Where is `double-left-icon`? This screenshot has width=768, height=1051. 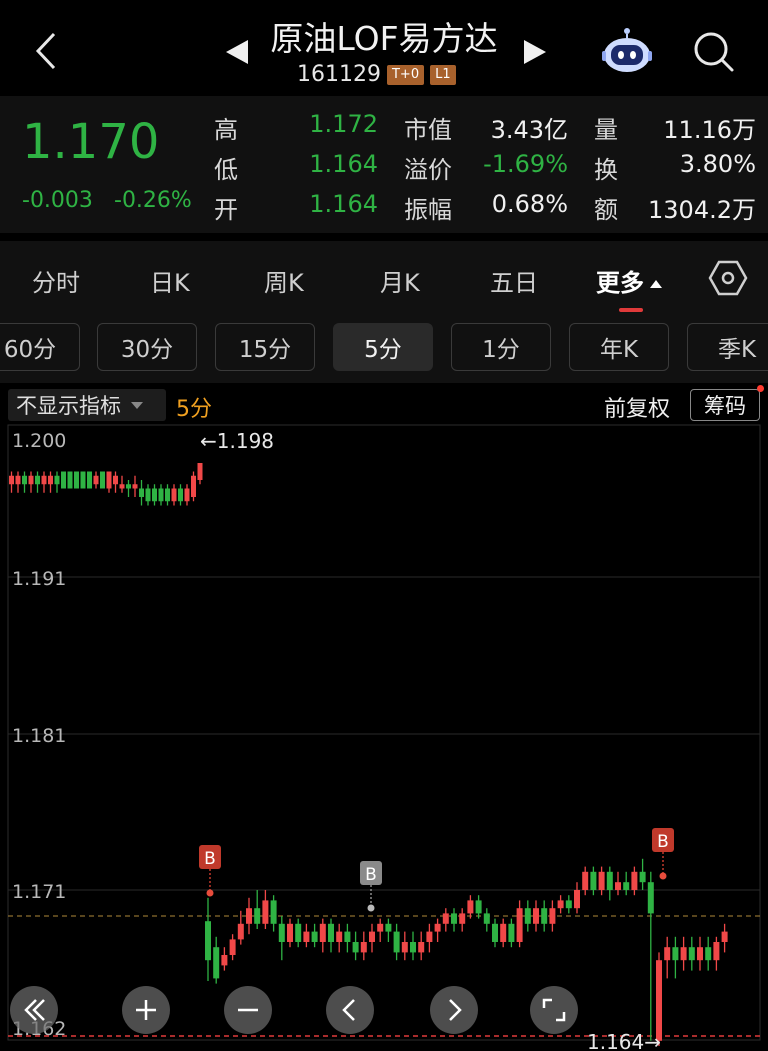
double-left-icon is located at coordinates (34, 1010).